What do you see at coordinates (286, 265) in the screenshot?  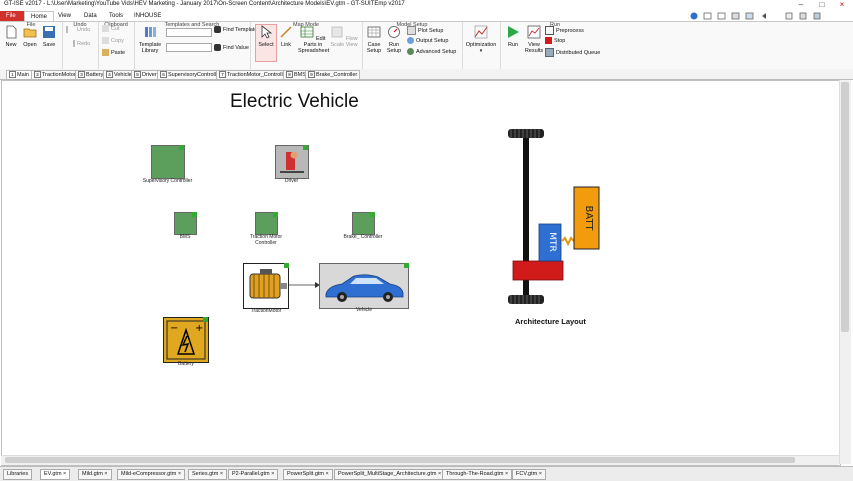 I see `status-check-icon` at bounding box center [286, 265].